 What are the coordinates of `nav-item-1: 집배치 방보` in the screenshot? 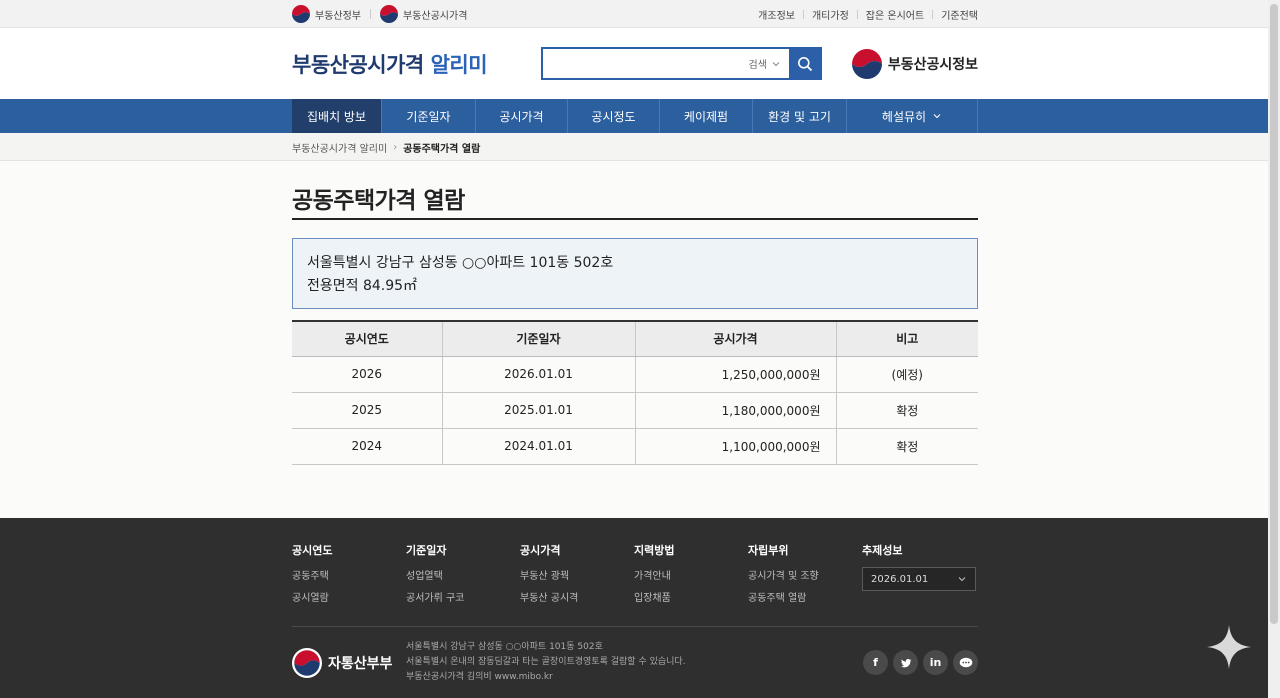 It's located at (337, 116).